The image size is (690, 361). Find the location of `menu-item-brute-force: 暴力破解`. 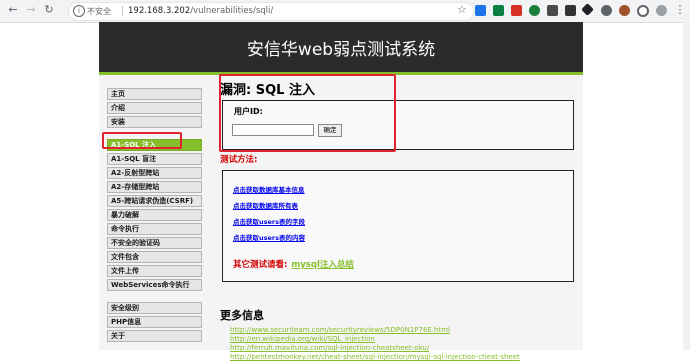

menu-item-brute-force: 暴力破解 is located at coordinates (154, 215).